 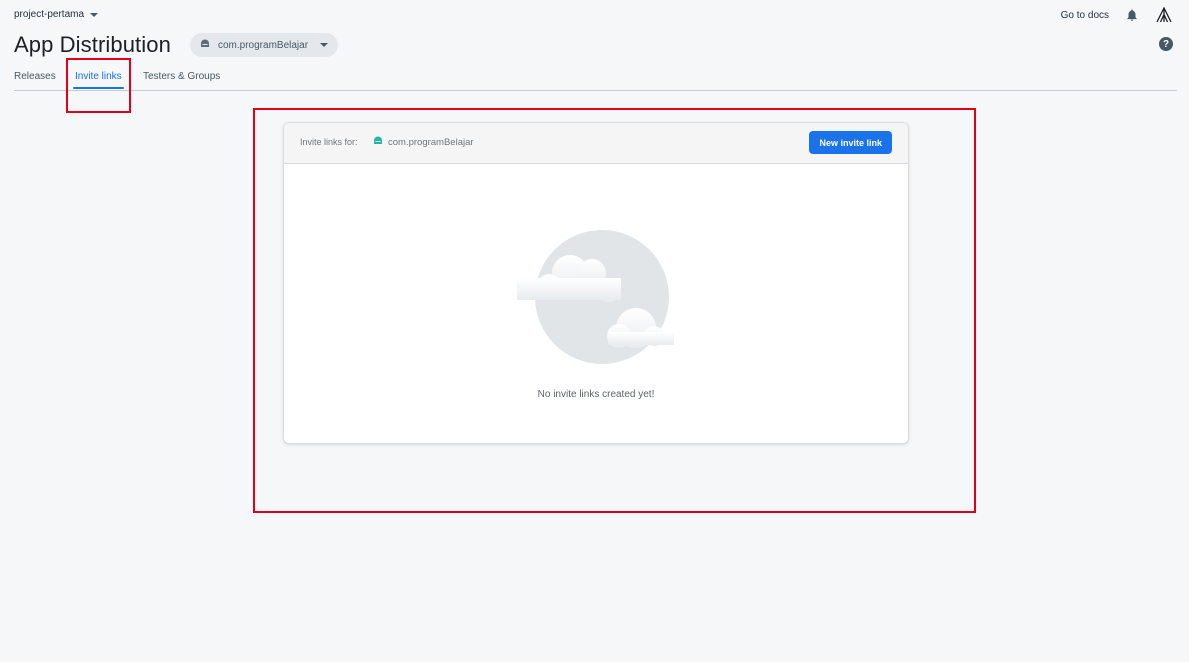 I want to click on app-selector: com.programBelajar, so click(x=264, y=45).